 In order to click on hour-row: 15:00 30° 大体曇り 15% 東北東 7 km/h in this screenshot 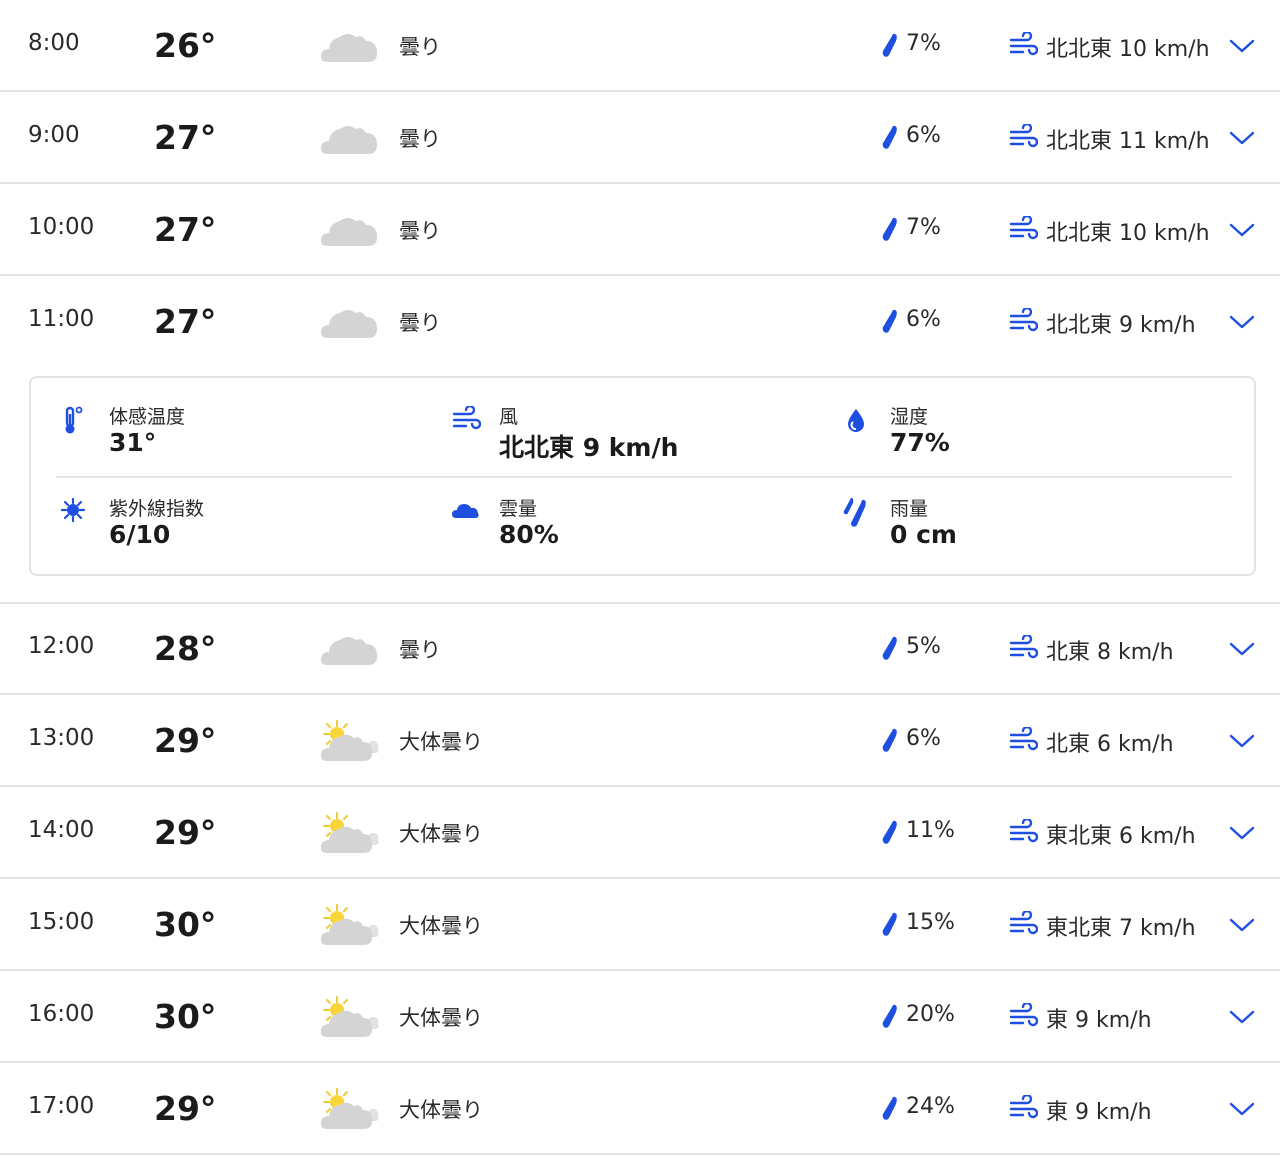, I will do `click(640, 925)`.